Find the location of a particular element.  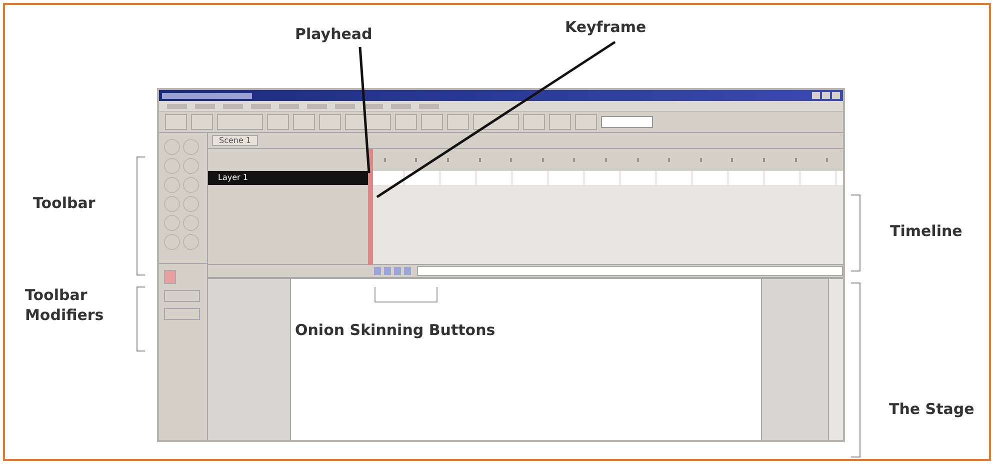

callout-label: Toolbar Modifiers is located at coordinates (65, 305).